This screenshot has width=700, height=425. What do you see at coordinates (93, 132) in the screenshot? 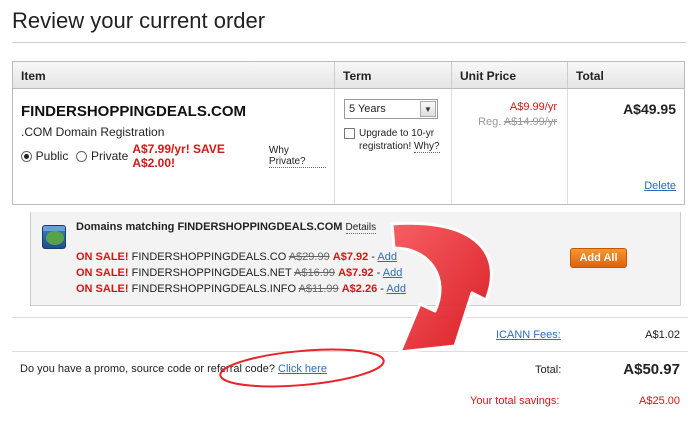
I see `domain-type: .COM Domain Registration` at bounding box center [93, 132].